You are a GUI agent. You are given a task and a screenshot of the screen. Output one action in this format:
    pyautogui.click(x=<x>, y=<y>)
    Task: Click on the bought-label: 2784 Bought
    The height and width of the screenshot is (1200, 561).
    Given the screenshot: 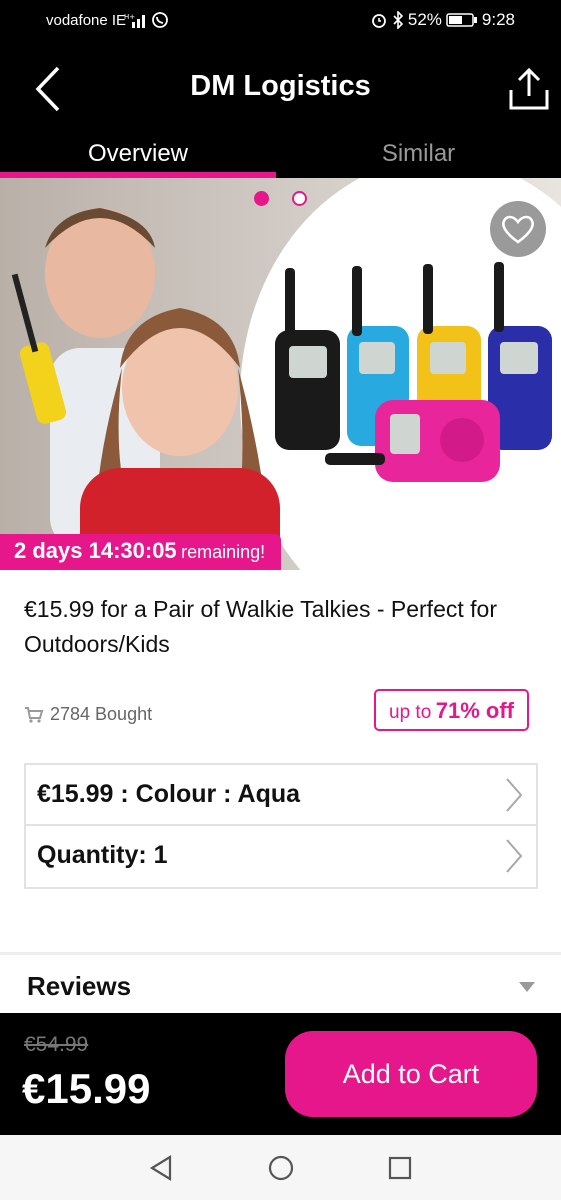 What is the action you would take?
    pyautogui.click(x=101, y=714)
    